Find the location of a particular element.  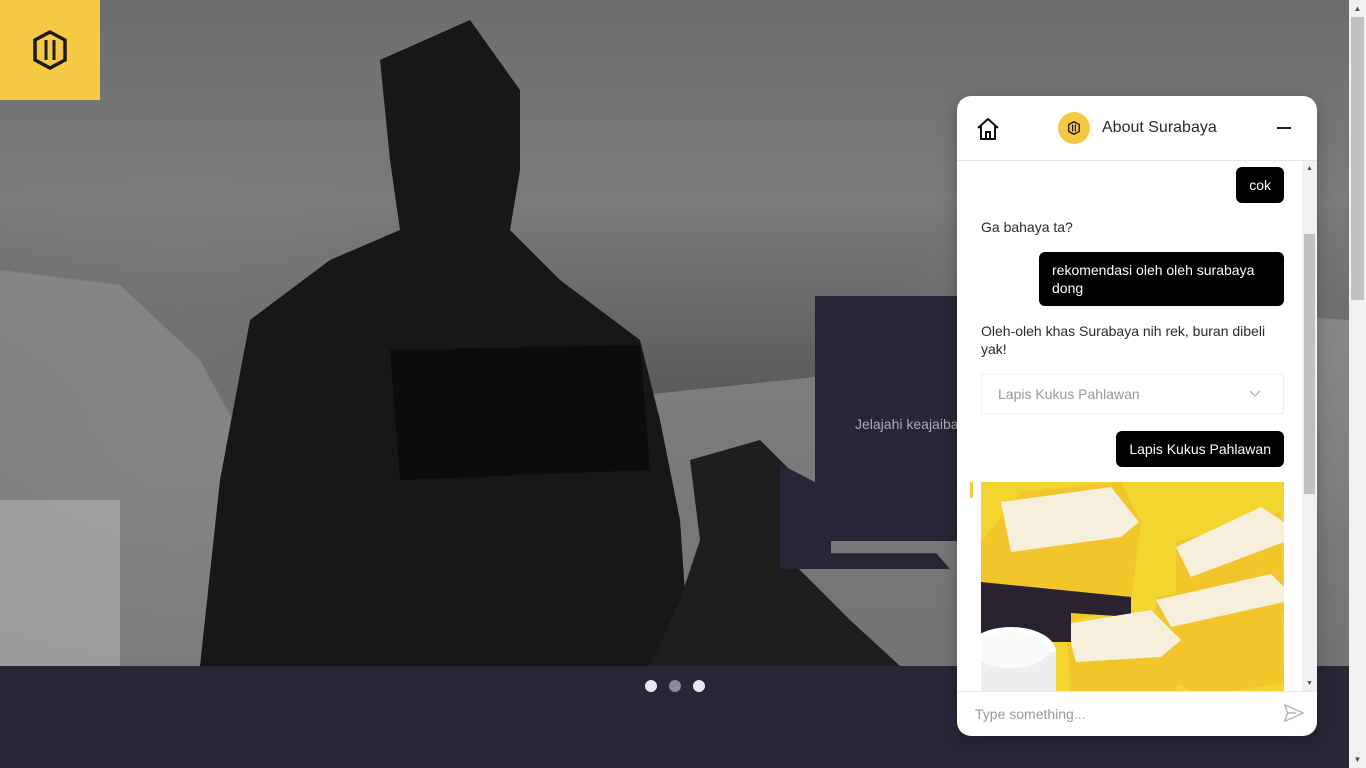

chat-input-row is located at coordinates (1137, 713).